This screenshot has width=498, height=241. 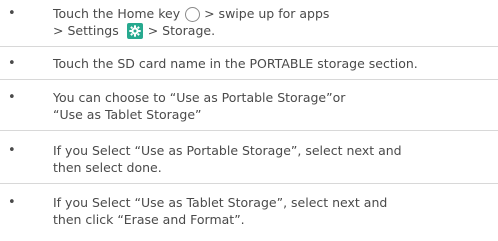 I want to click on home-key-icon, so click(x=193, y=14).